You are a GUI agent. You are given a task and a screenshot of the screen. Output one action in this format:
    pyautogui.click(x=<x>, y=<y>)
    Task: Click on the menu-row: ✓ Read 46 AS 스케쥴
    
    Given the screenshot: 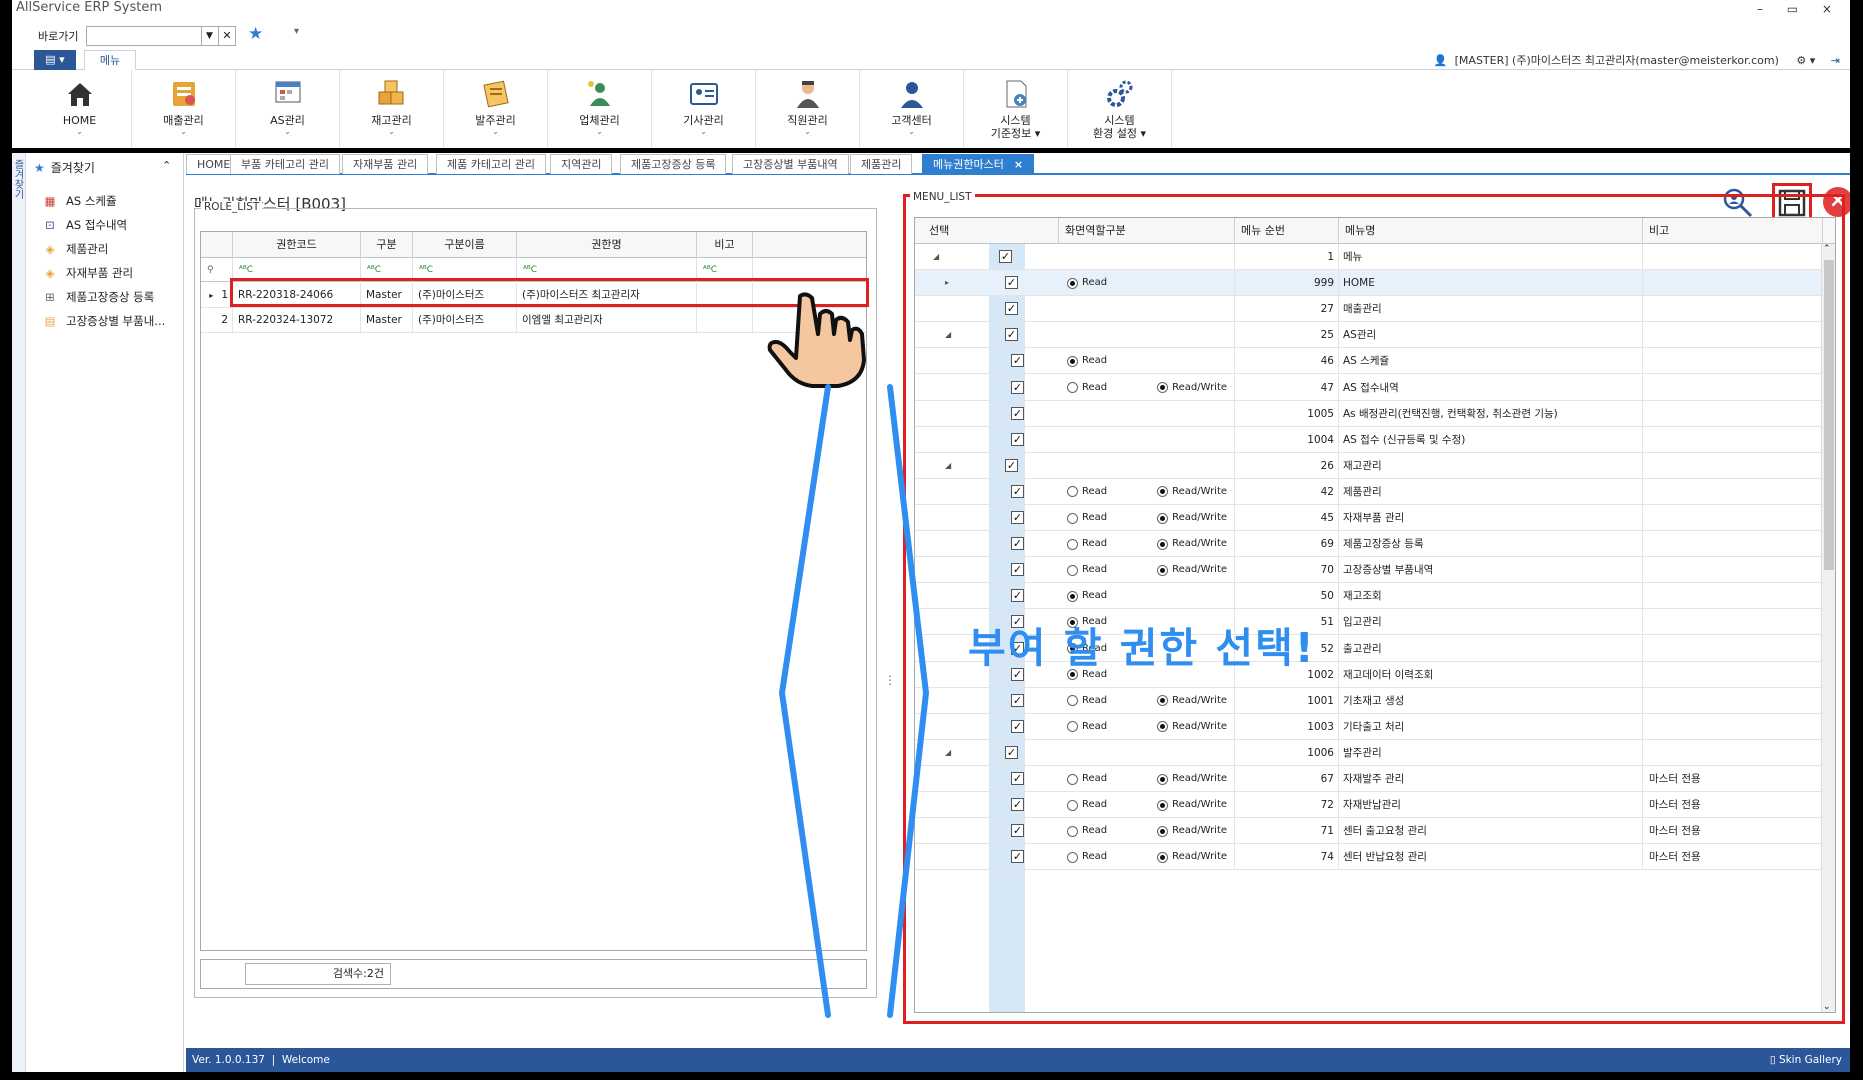 What is the action you would take?
    pyautogui.click(x=1375, y=361)
    